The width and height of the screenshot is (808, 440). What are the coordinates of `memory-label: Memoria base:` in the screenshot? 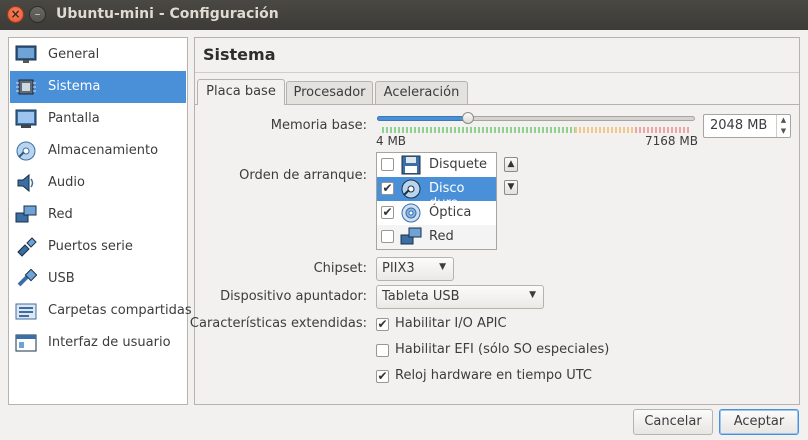 It's located at (318, 125).